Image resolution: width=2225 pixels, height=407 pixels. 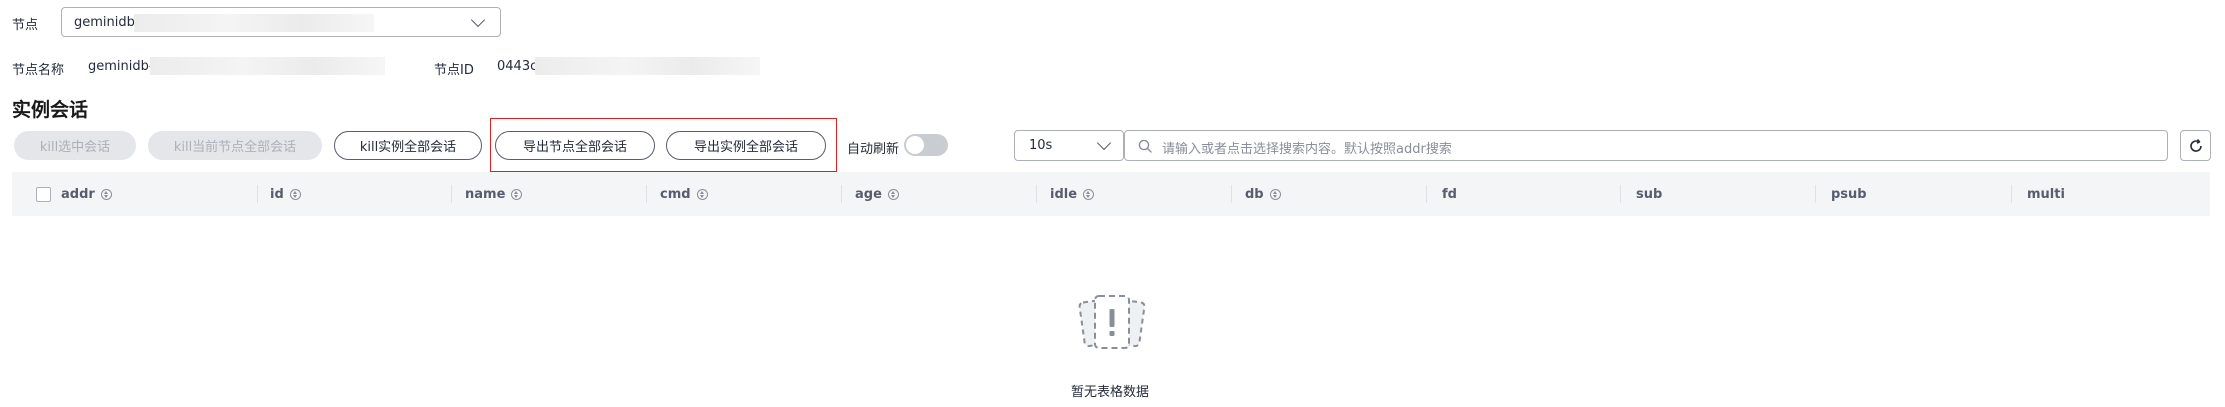 I want to click on column-label: idle, so click(x=1064, y=194).